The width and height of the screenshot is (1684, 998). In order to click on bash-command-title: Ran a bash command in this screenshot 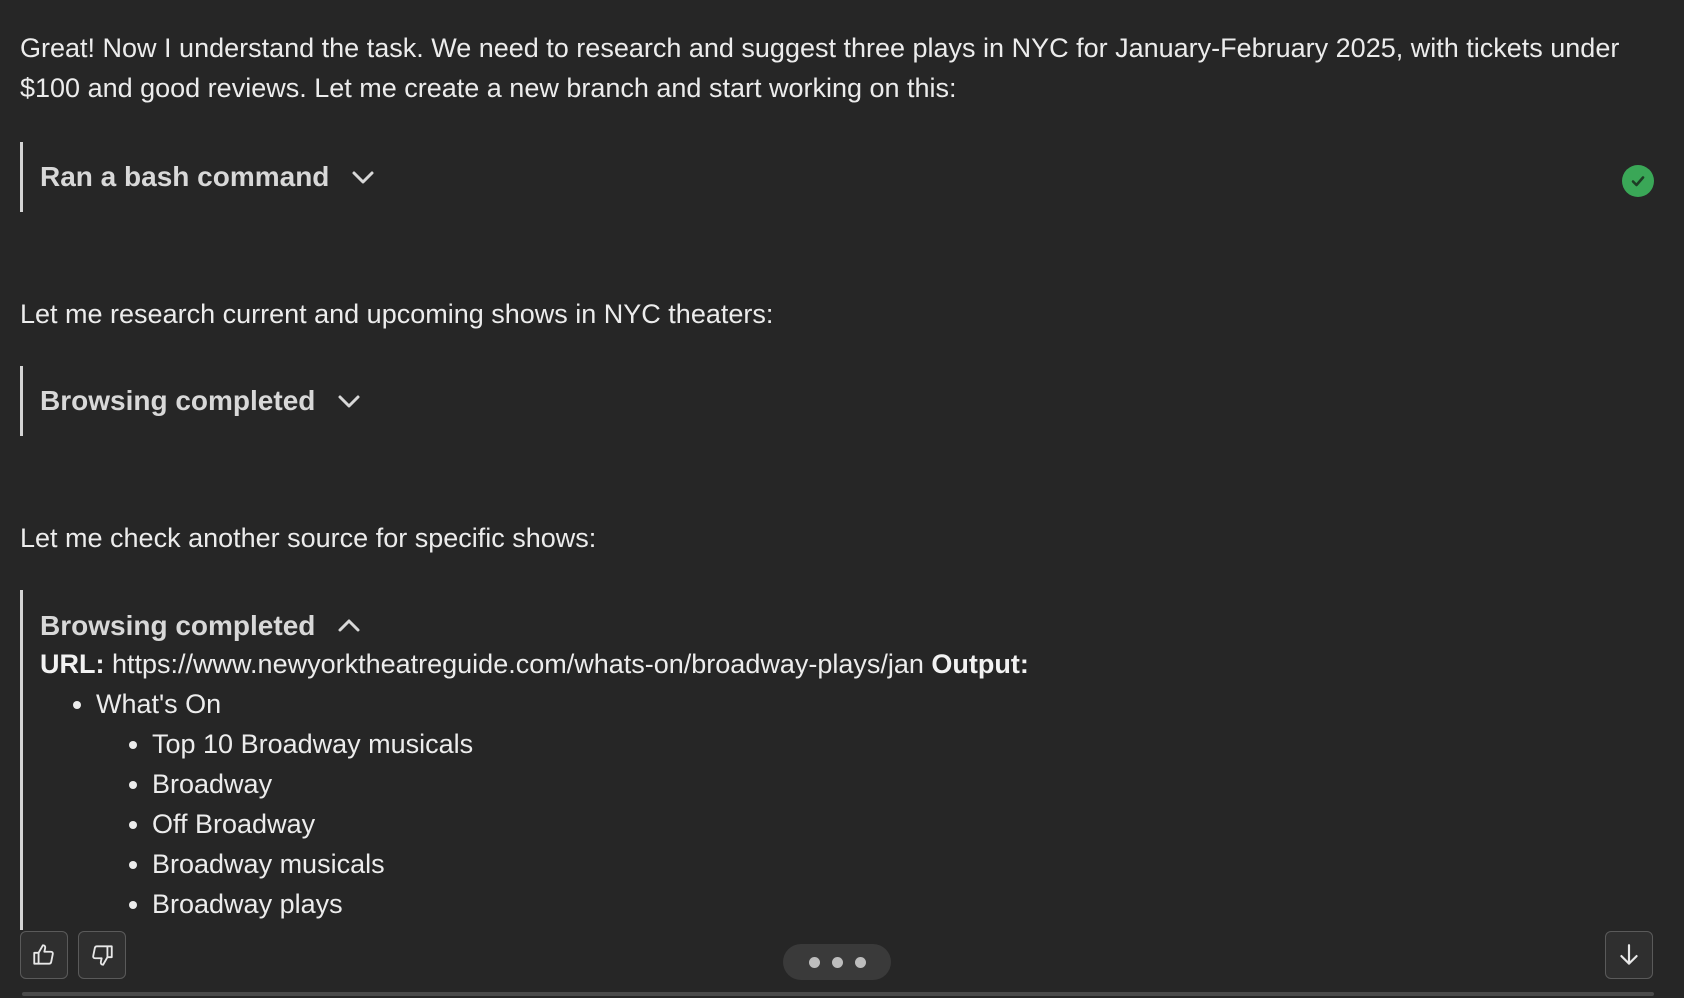, I will do `click(185, 176)`.